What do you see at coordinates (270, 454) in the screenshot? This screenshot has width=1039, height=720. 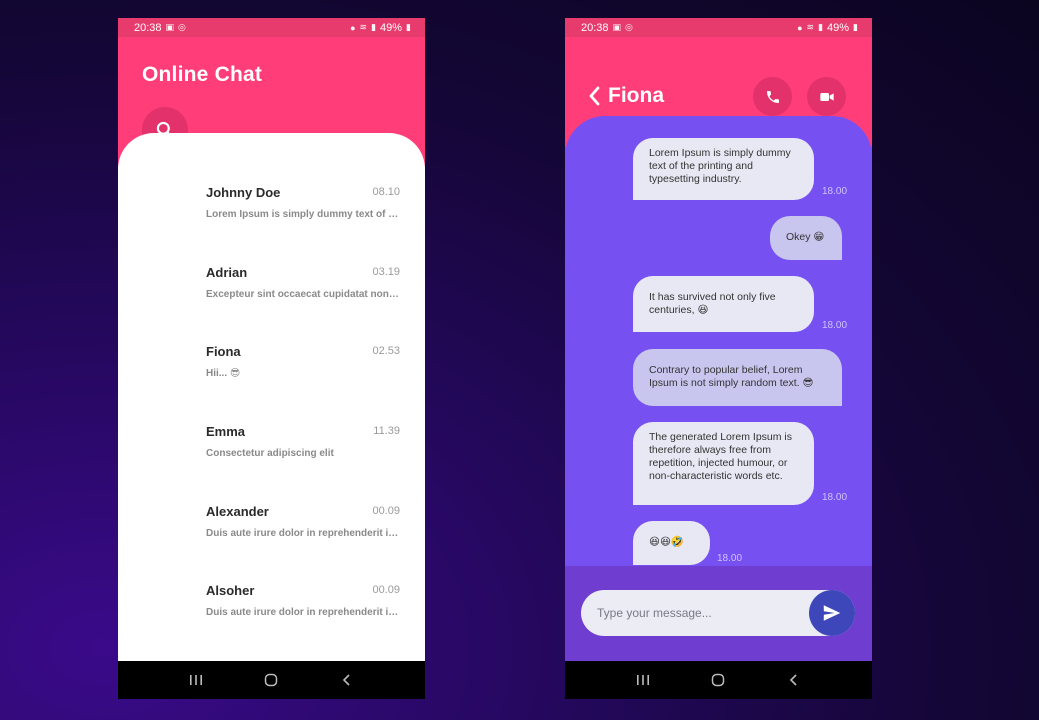 I see `chat-preview: Consectetur adipiscing elit` at bounding box center [270, 454].